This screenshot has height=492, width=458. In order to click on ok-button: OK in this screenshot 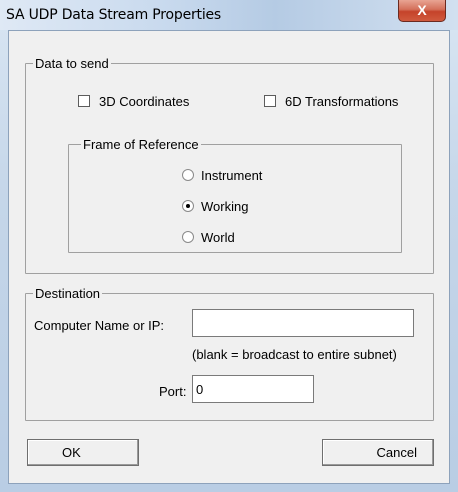, I will do `click(83, 452)`.